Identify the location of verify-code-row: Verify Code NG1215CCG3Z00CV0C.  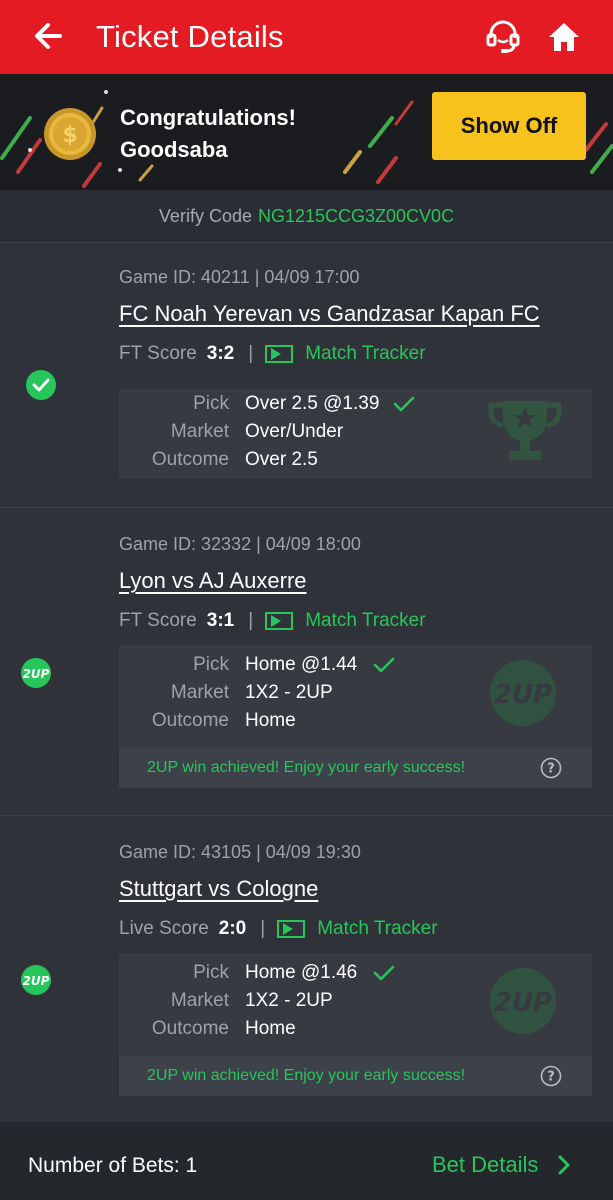
(306, 216).